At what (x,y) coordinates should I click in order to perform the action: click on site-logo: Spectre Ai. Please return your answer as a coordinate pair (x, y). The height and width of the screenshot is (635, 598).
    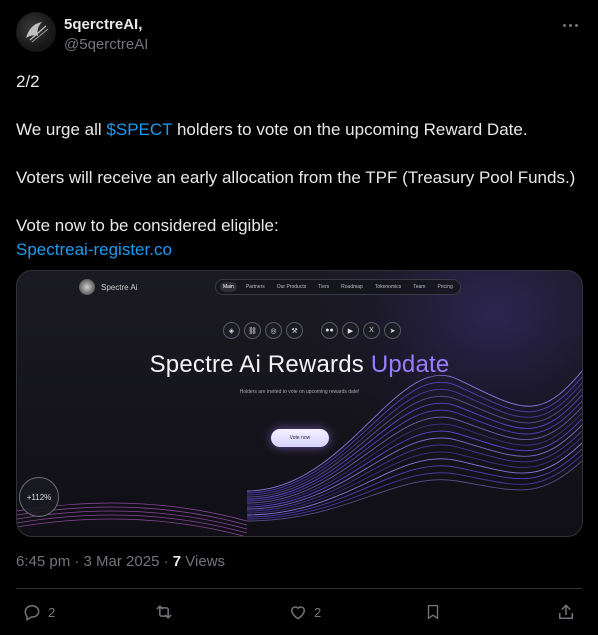
    Looking at the image, I should click on (108, 287).